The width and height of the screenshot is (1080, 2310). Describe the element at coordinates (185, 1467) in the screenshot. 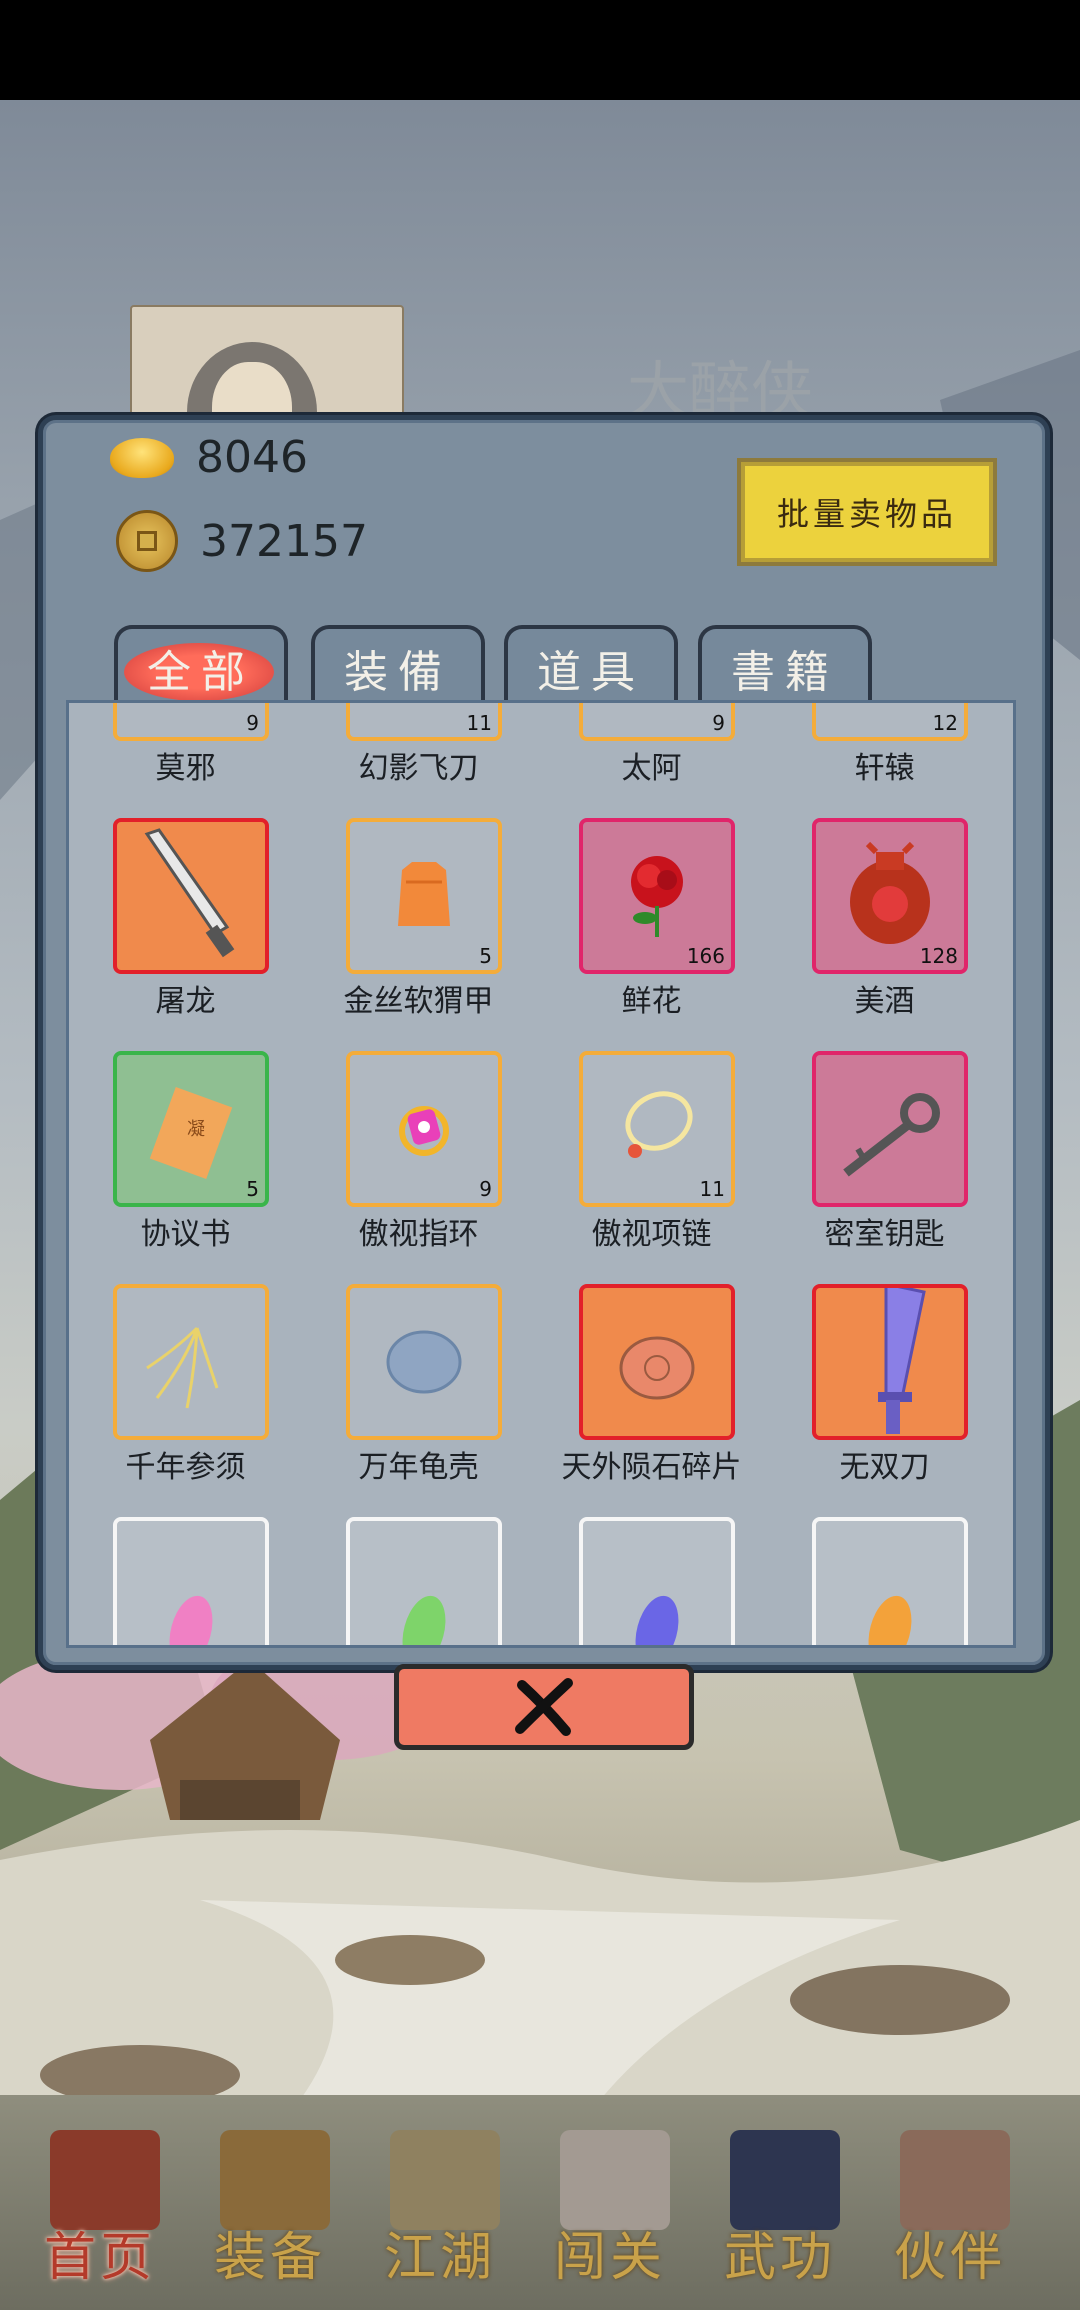

I see `item-name: 千年参须` at that location.